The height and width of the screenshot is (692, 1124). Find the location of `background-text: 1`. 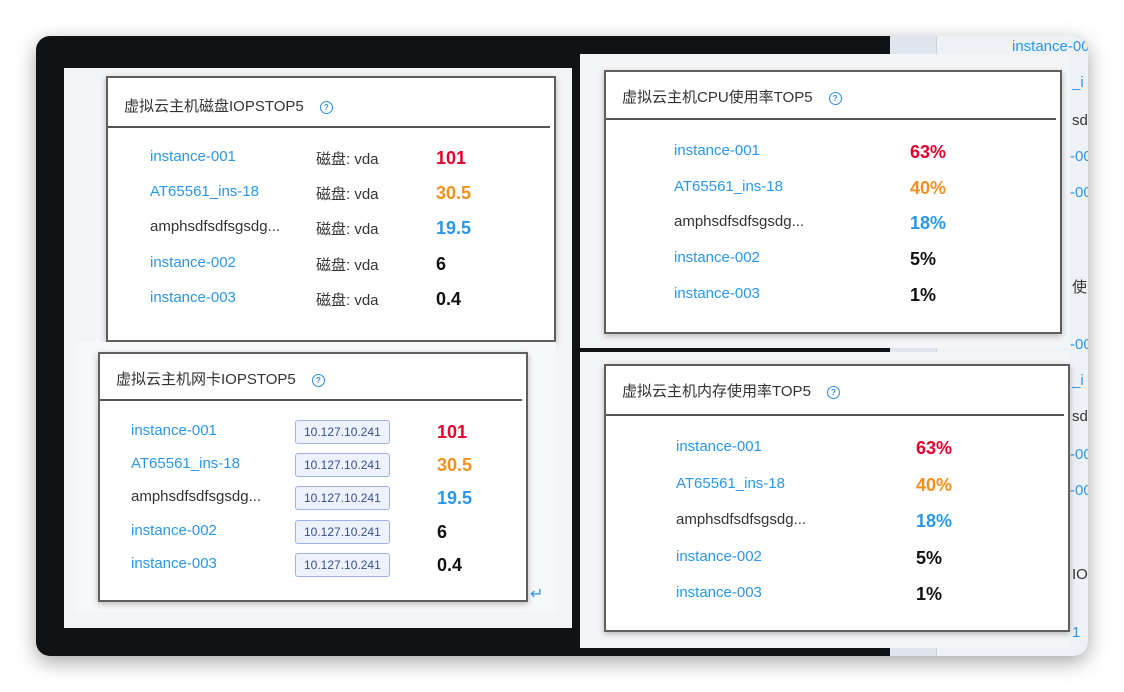

background-text: 1 is located at coordinates (1076, 632).